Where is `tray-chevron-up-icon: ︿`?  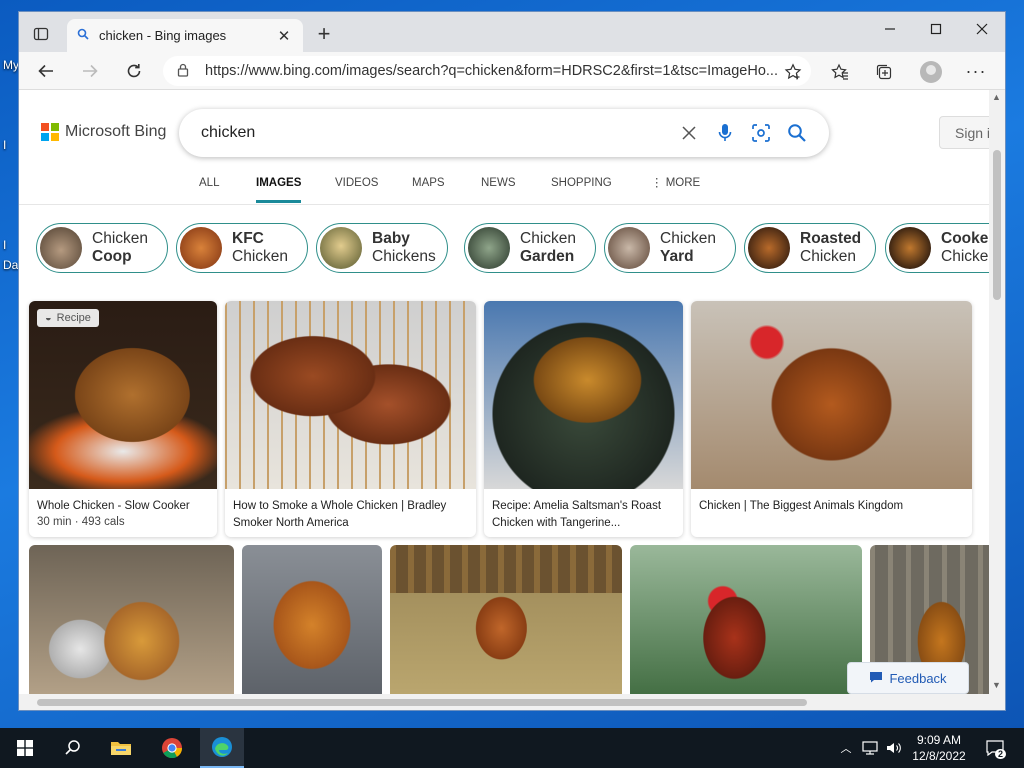
tray-chevron-up-icon: ︿ is located at coordinates (846, 748).